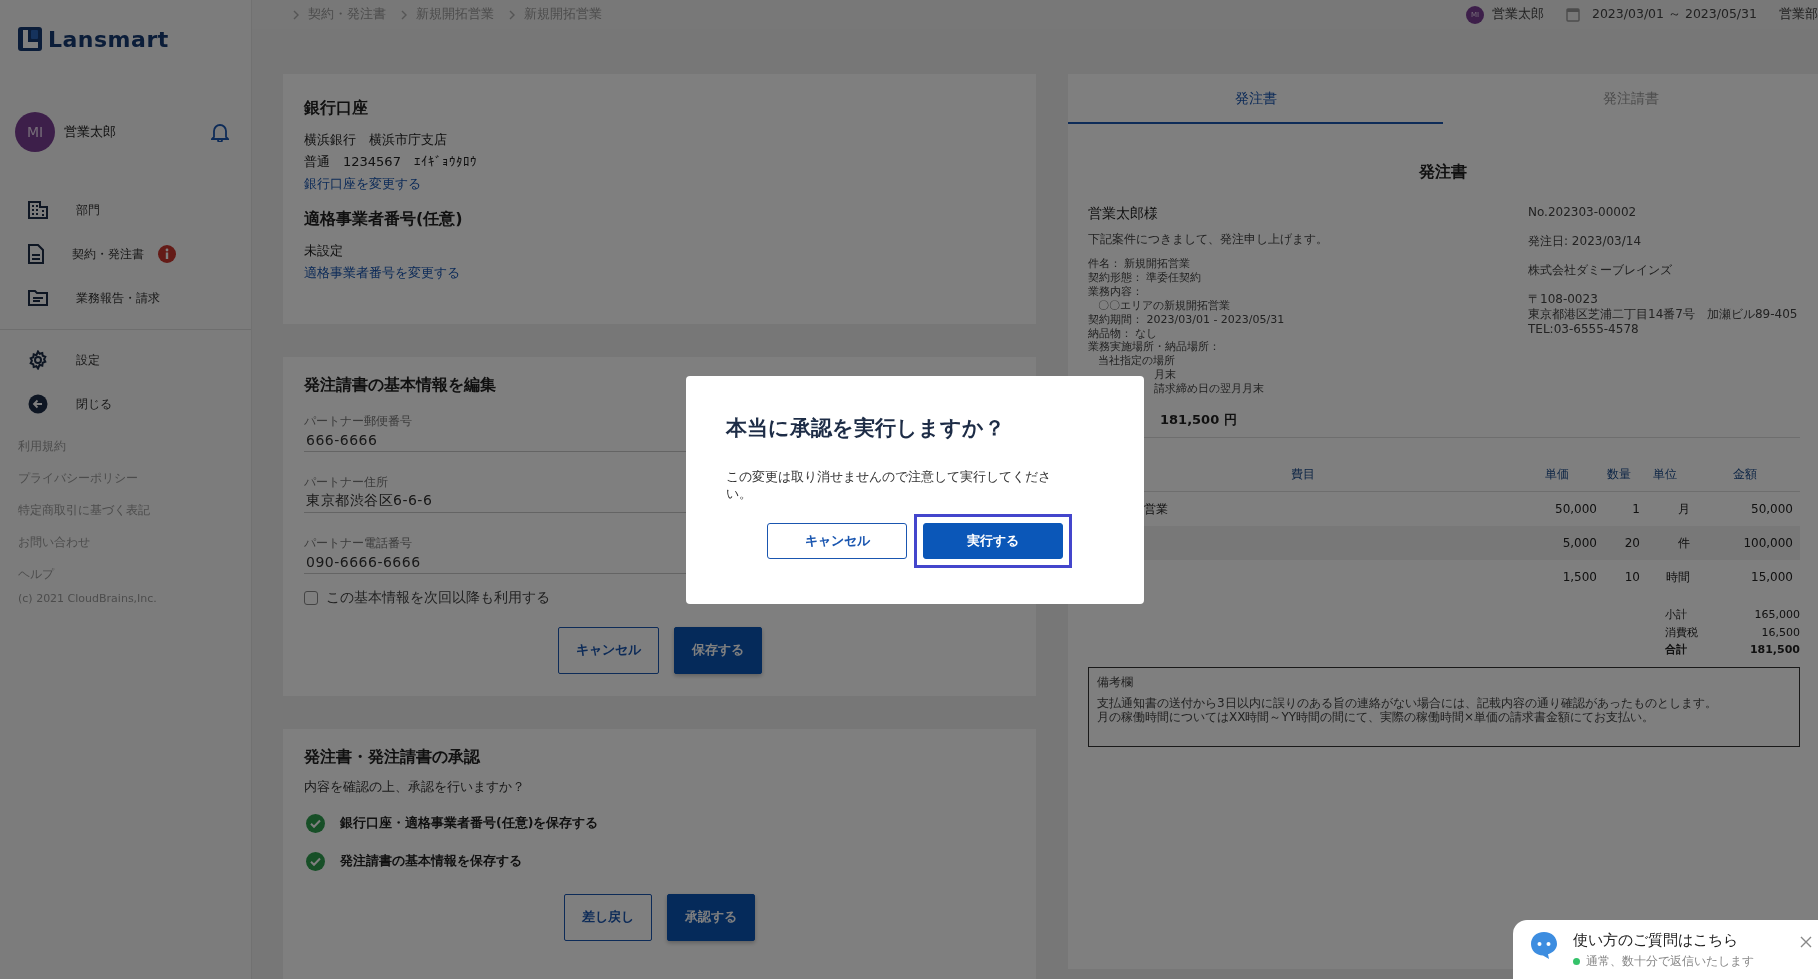  What do you see at coordinates (125, 210) in the screenshot?
I see `nav-item: 部門` at bounding box center [125, 210].